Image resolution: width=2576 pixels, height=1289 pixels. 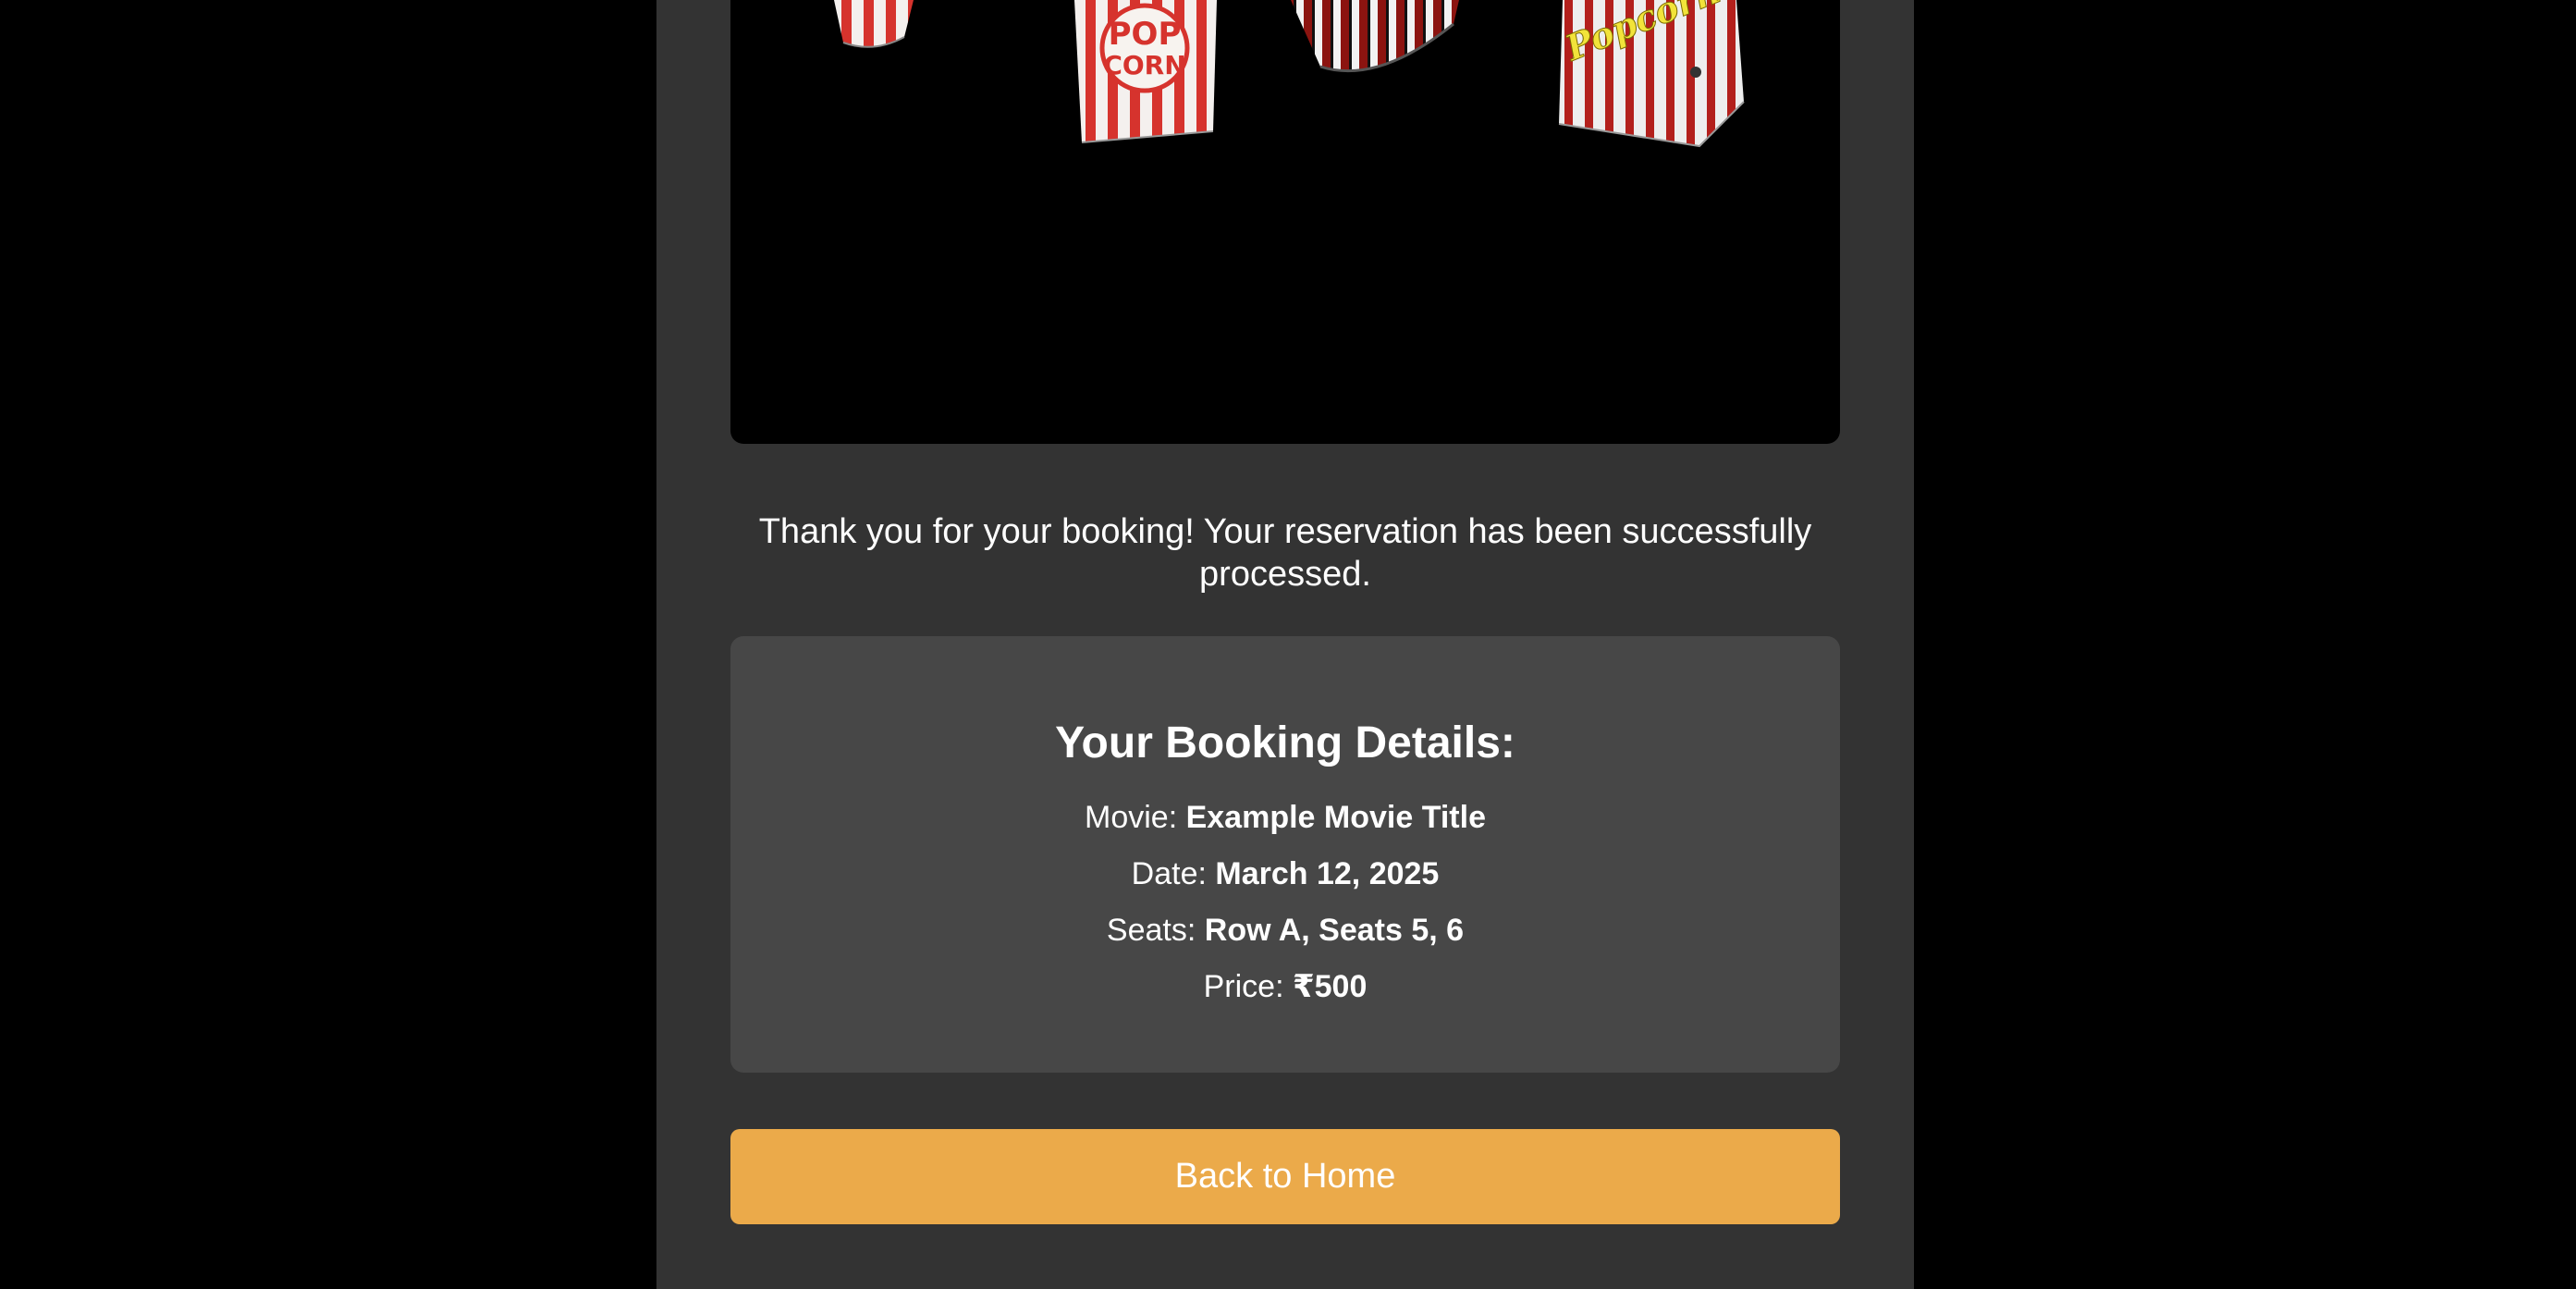 I want to click on svg-text: POP, so click(x=1145, y=35).